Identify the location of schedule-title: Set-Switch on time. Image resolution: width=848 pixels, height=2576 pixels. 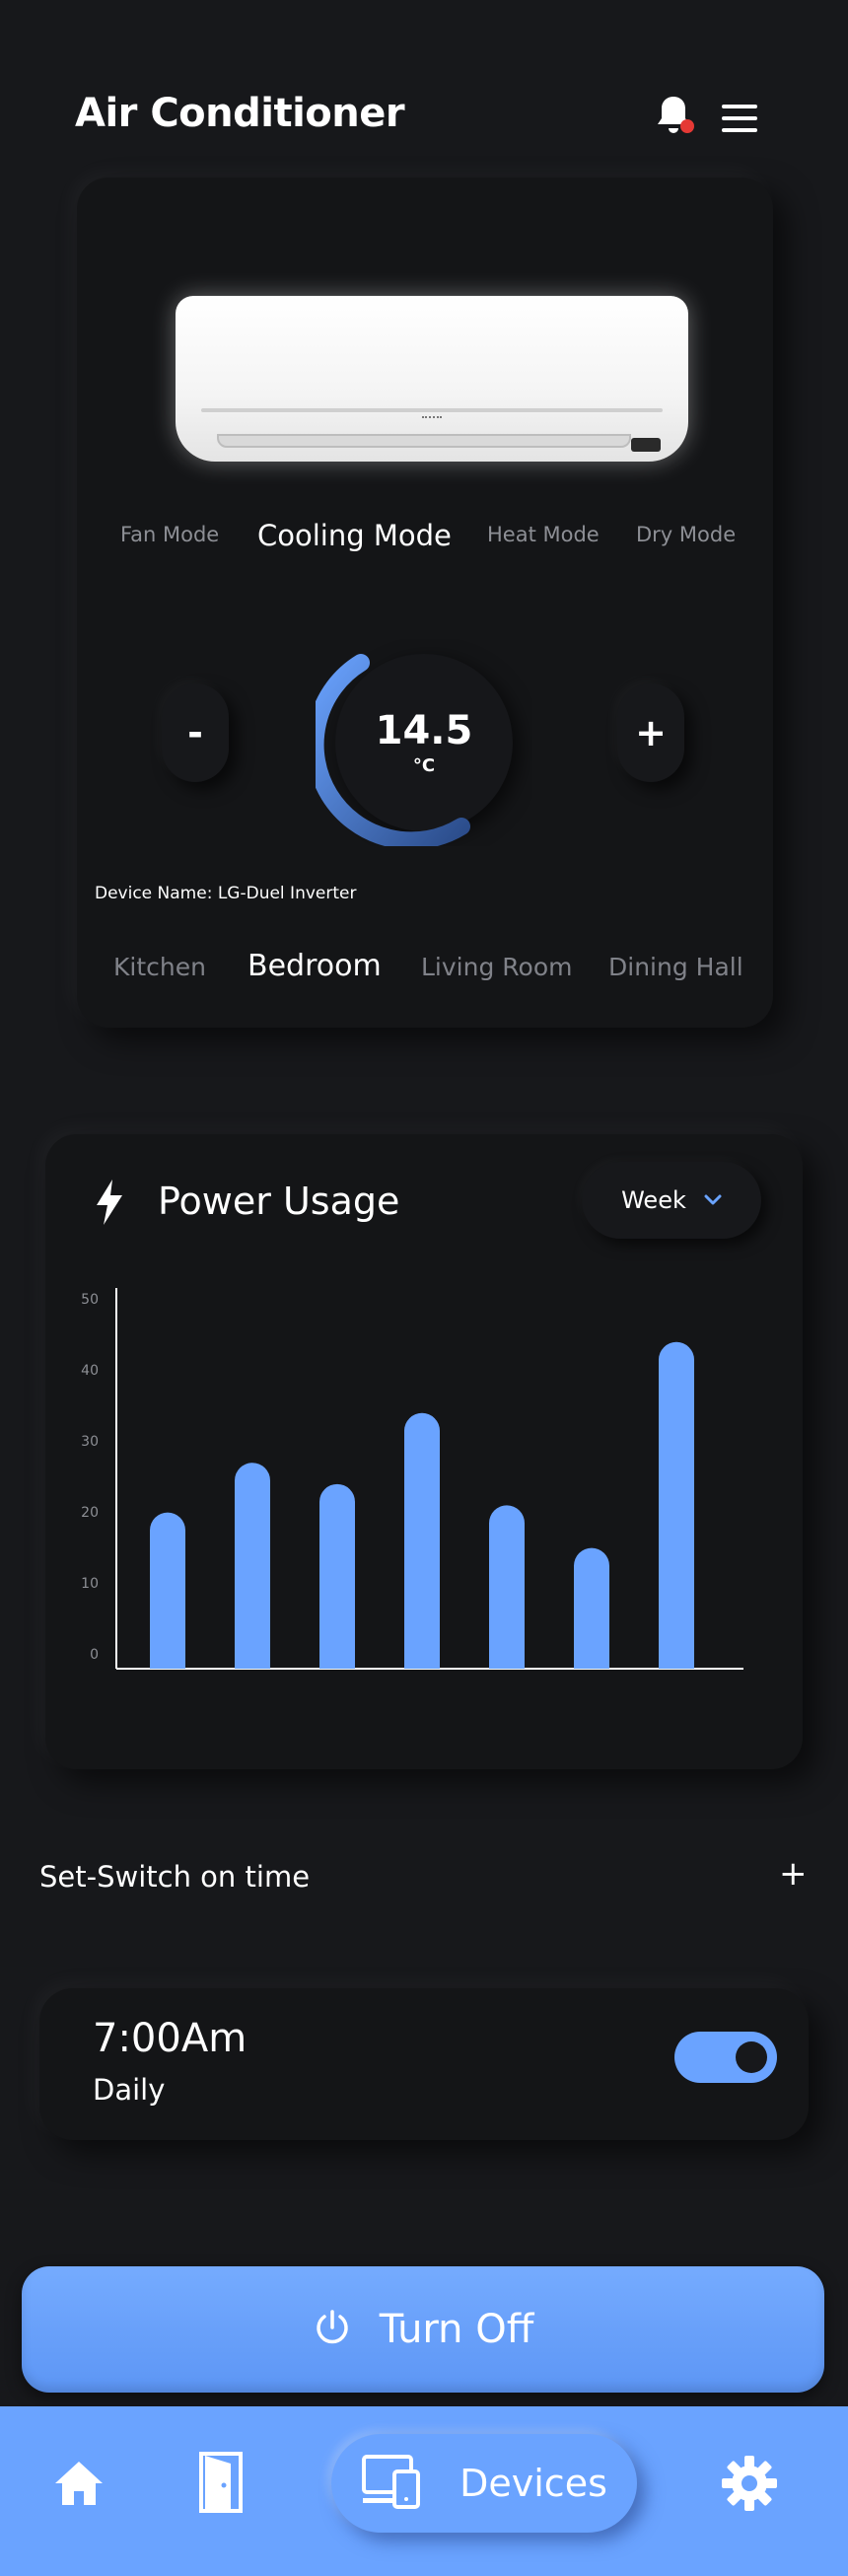
(175, 1877).